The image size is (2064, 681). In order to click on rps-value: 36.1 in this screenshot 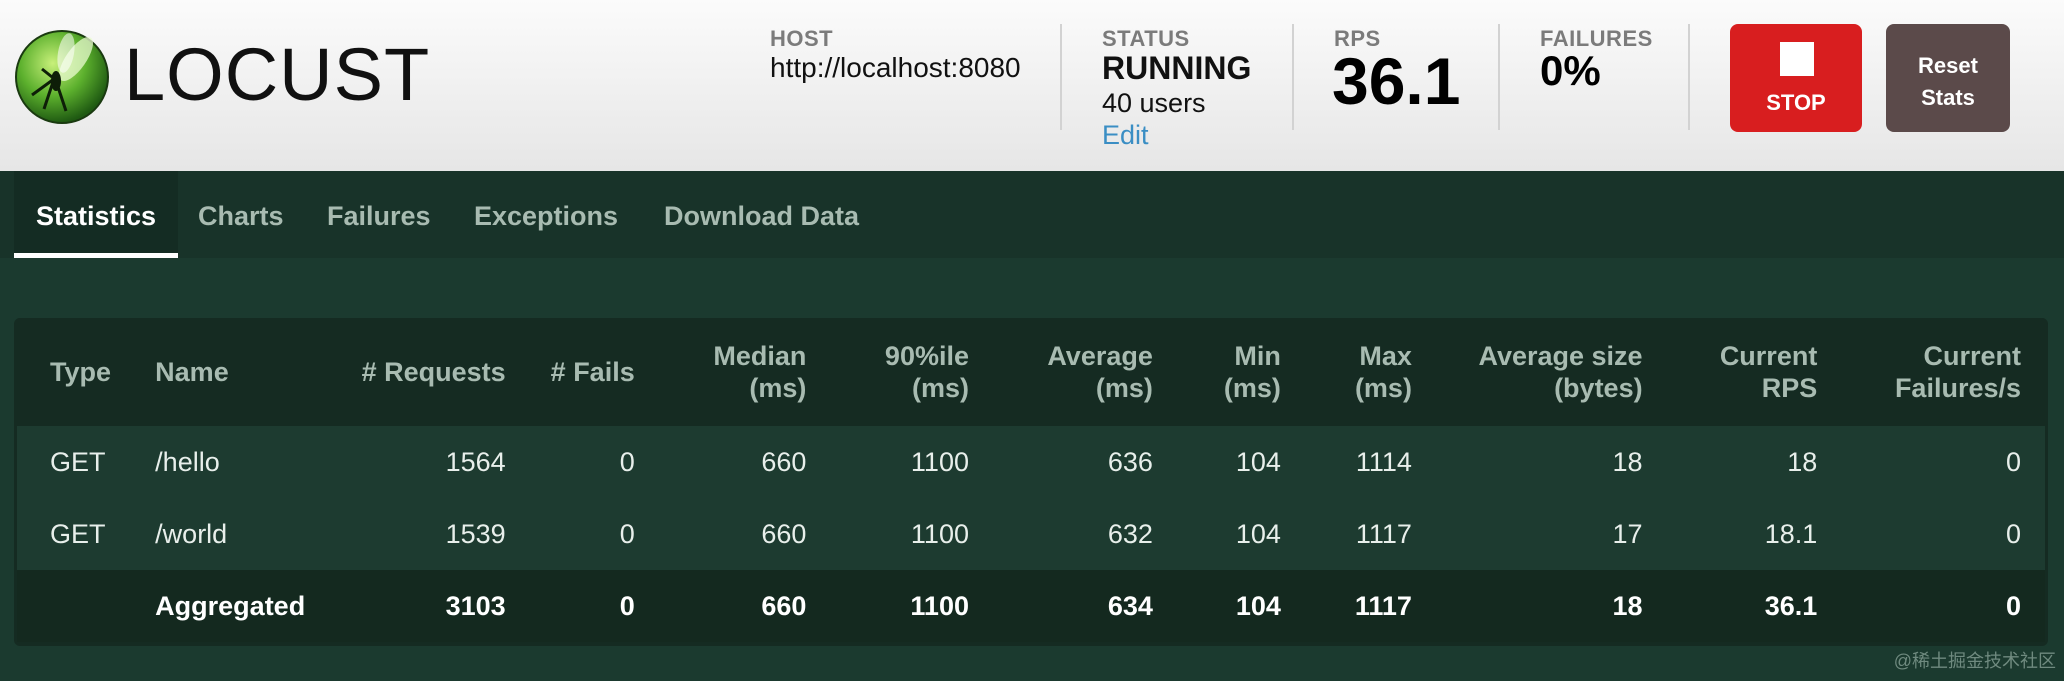, I will do `click(1396, 81)`.